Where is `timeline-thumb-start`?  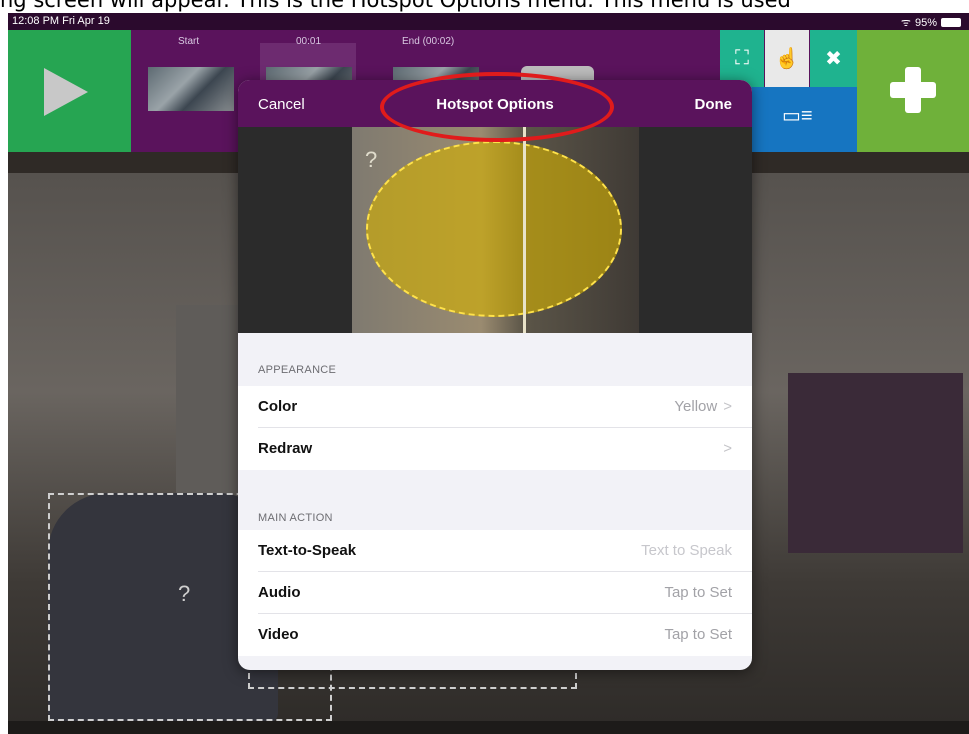 timeline-thumb-start is located at coordinates (191, 89).